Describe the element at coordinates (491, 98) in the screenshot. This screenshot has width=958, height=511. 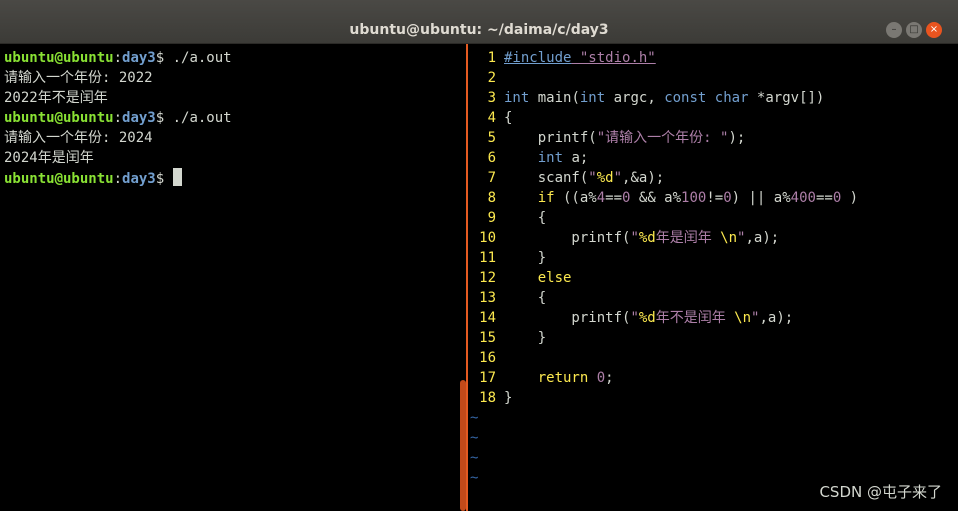
I see `line-number: 3` at that location.